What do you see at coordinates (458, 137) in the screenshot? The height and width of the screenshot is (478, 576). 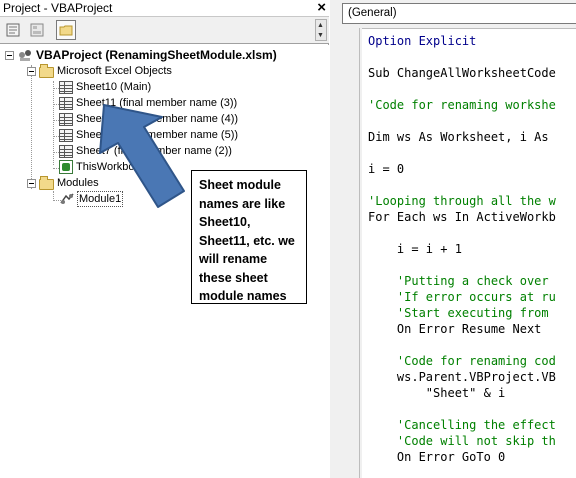 I see `code-line: Dim ws As Worksheet, i As` at bounding box center [458, 137].